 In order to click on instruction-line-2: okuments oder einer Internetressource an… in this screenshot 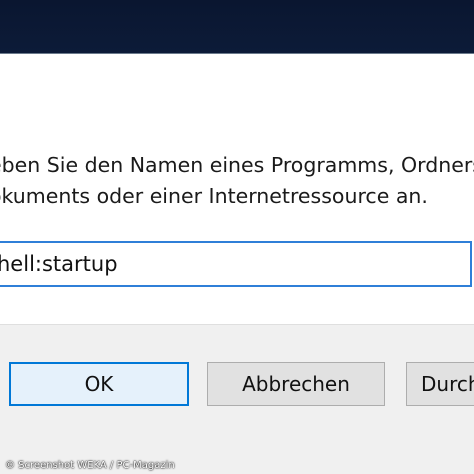, I will do `click(214, 196)`.